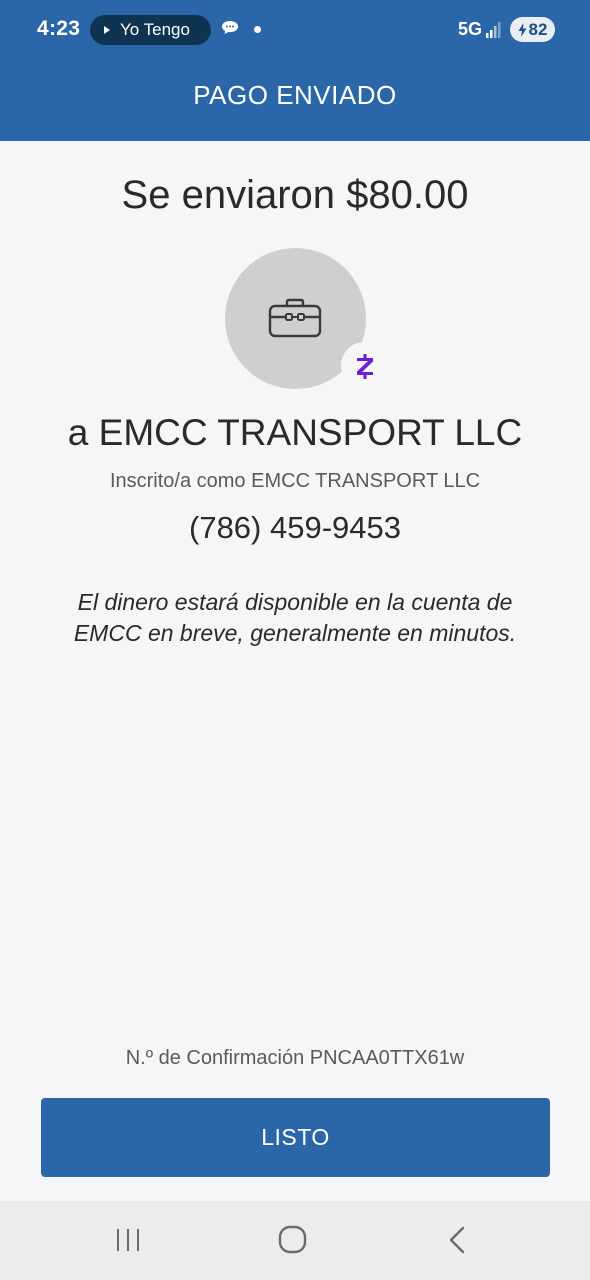 This screenshot has width=590, height=1280. What do you see at coordinates (295, 1137) in the screenshot?
I see `done-button: LISTO` at bounding box center [295, 1137].